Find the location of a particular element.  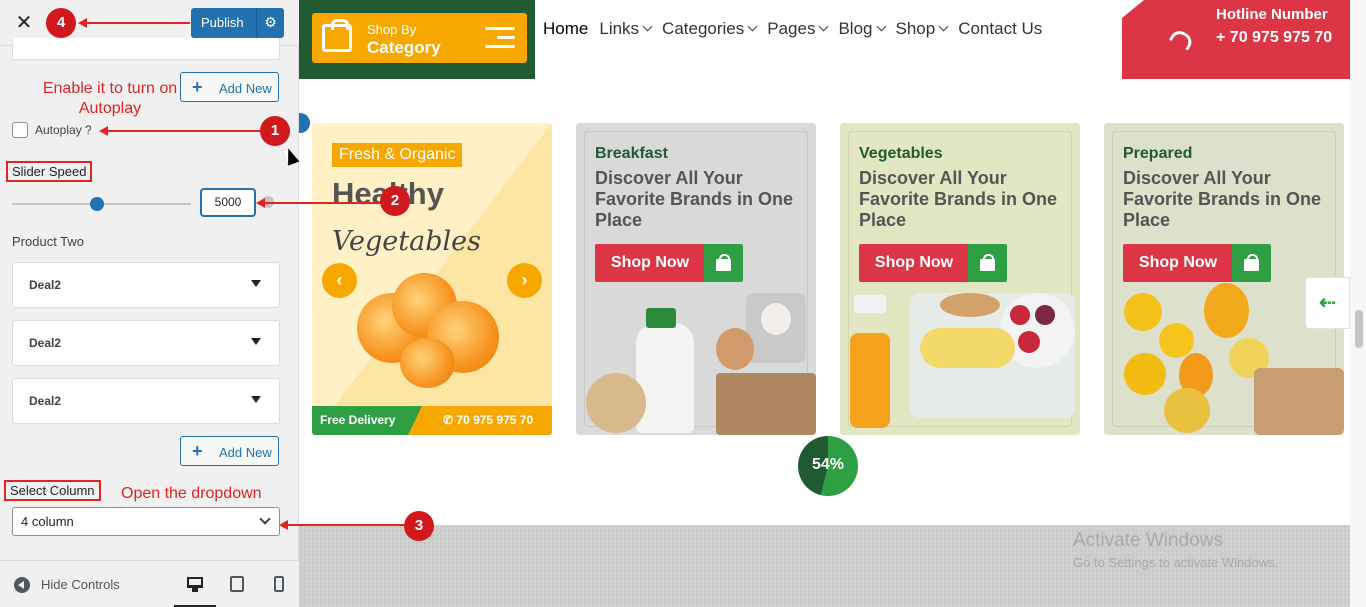

nav-item-categories: Categories is located at coordinates (710, 30).